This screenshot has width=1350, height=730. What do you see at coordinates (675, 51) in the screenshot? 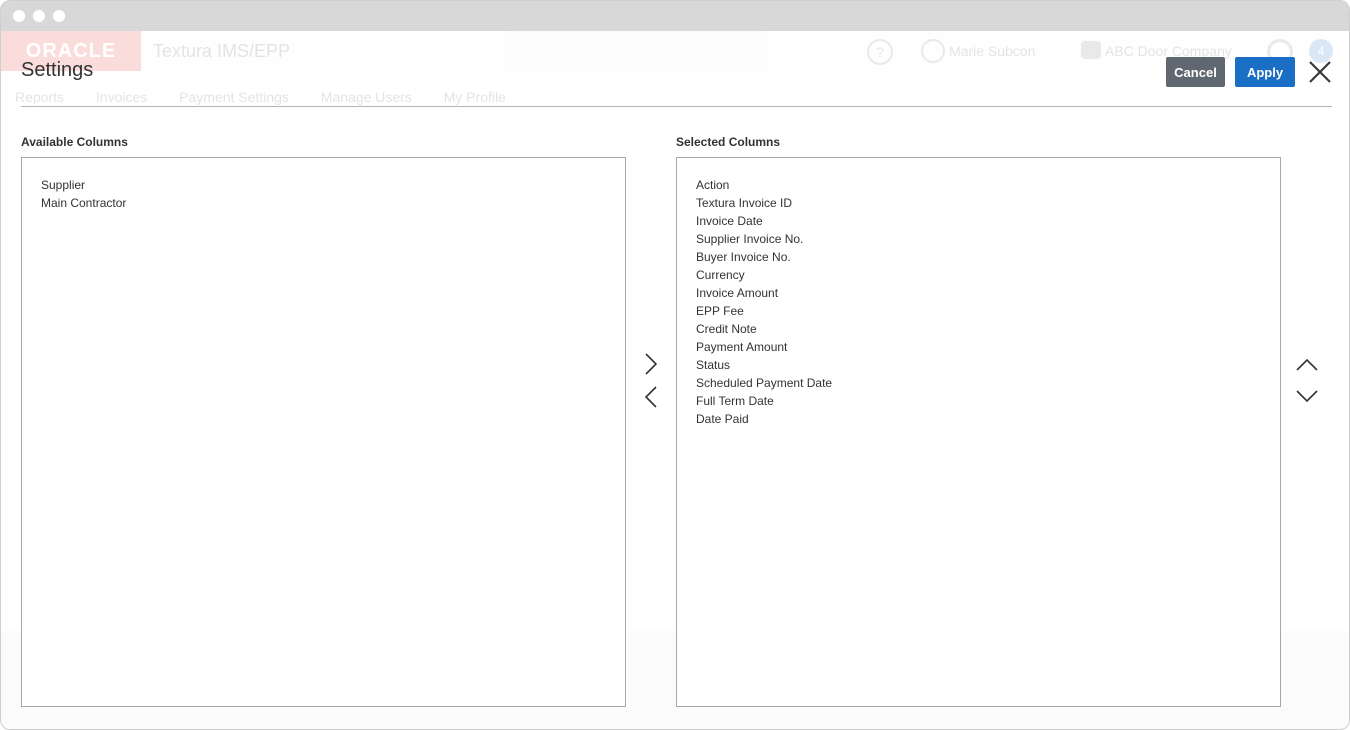
I see `background-header` at bounding box center [675, 51].